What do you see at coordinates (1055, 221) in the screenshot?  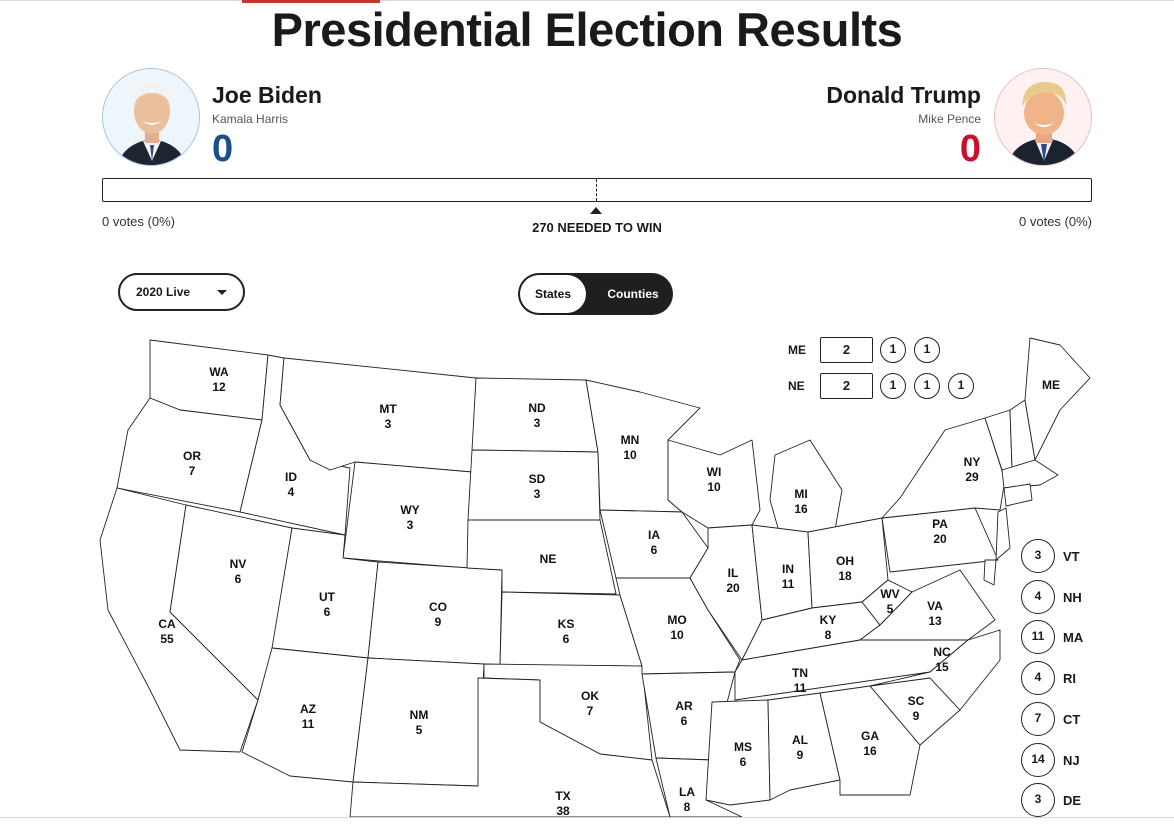 I see `rep-popular-votes: 0 votes (0%)` at bounding box center [1055, 221].